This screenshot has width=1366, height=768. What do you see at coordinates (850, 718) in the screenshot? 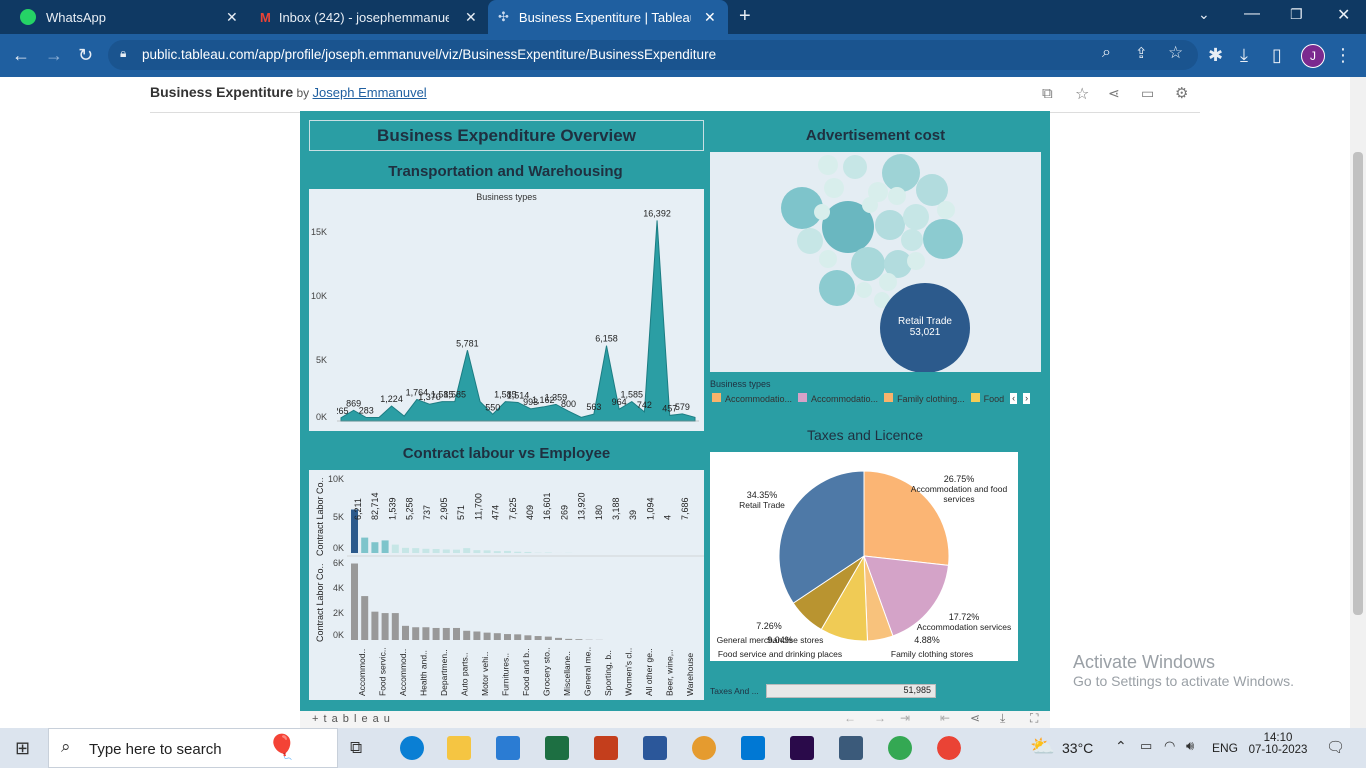
I see `undo-icon: ←` at bounding box center [850, 718].